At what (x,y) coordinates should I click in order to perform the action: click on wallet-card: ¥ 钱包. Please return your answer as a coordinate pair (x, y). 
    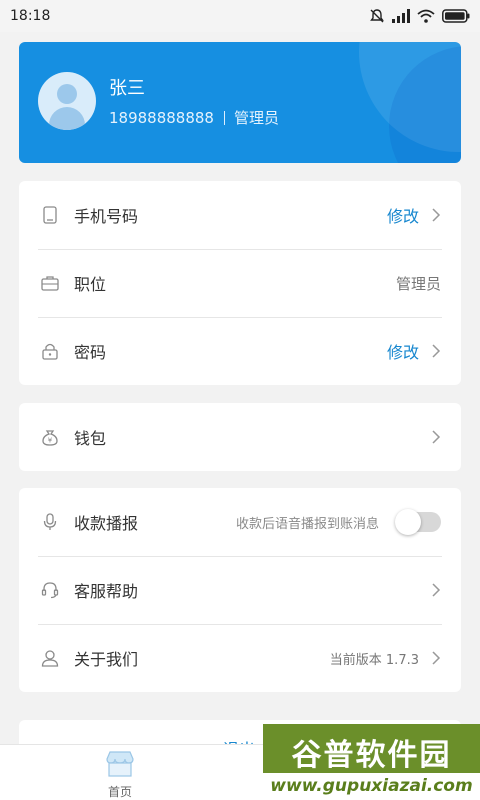
    Looking at the image, I should click on (240, 437).